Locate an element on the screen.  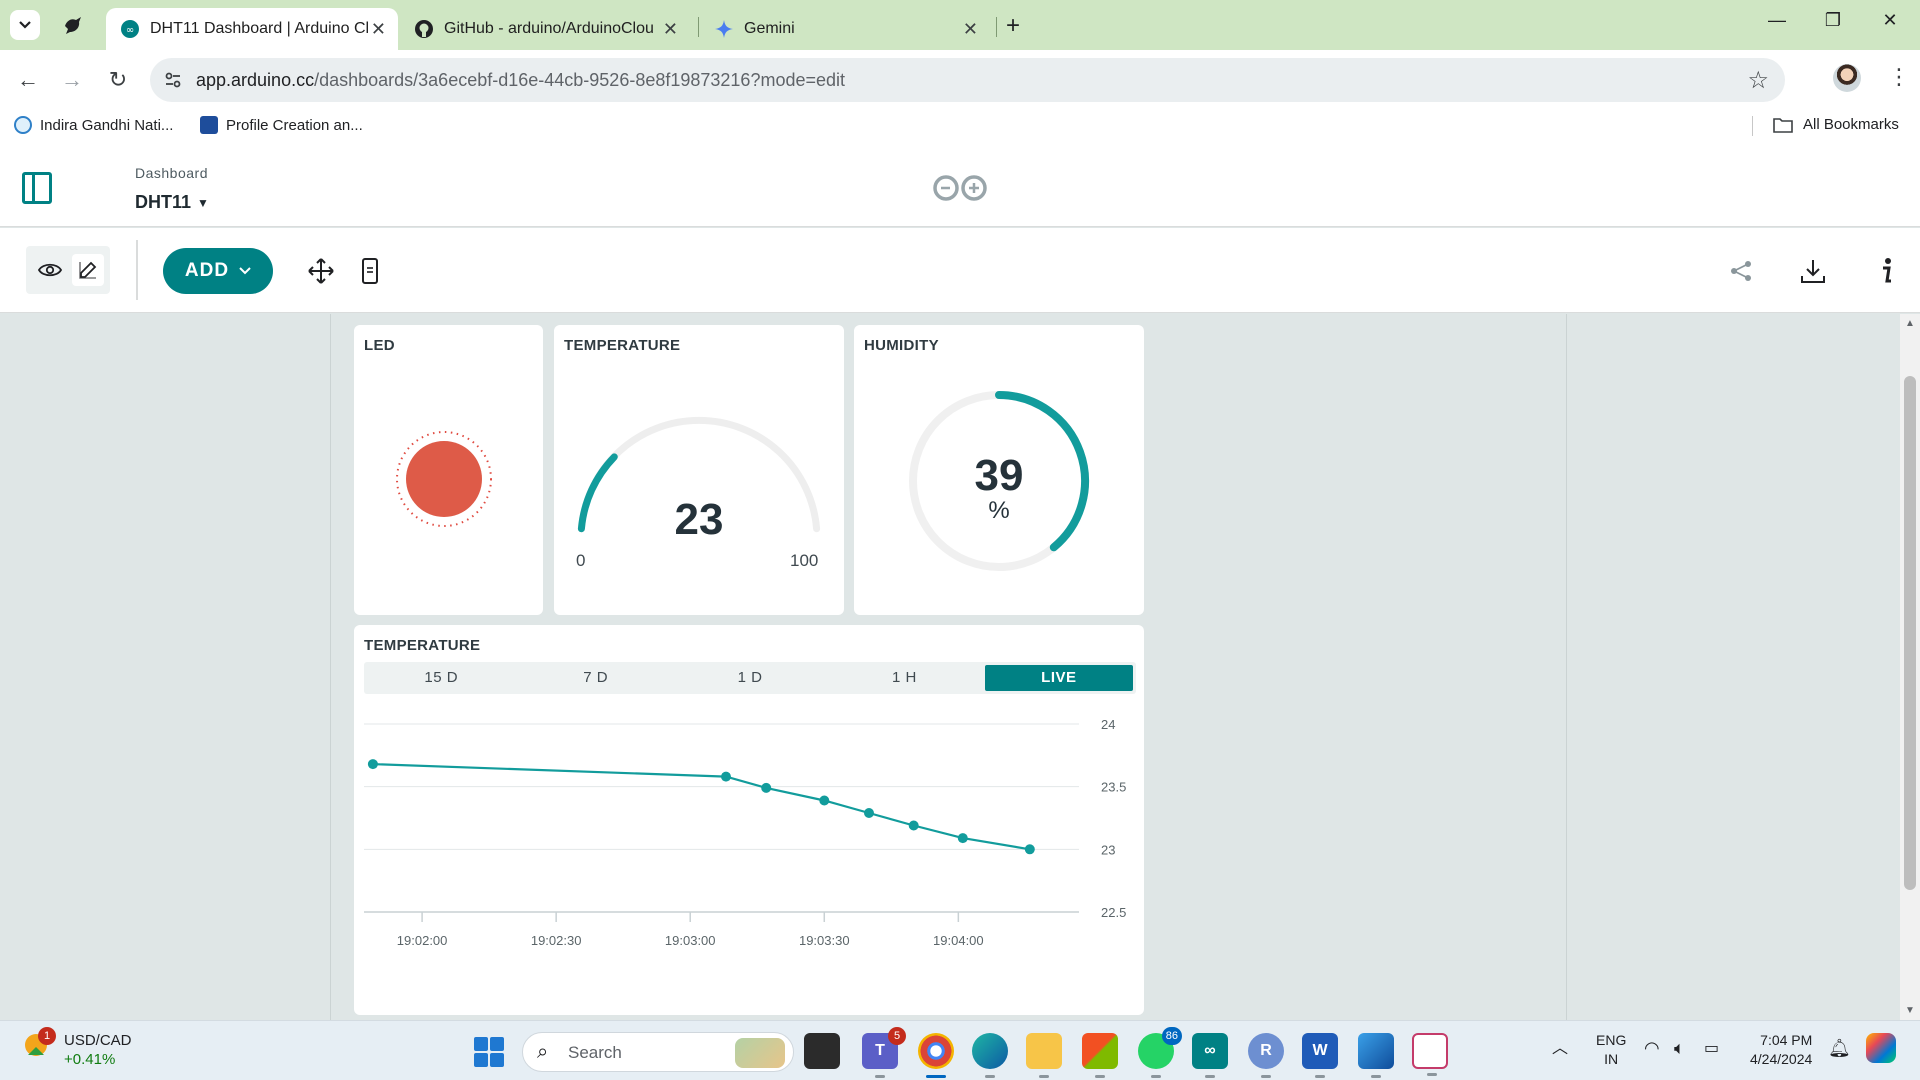
show-hidden-icons: ︿ is located at coordinates (1560, 1048).